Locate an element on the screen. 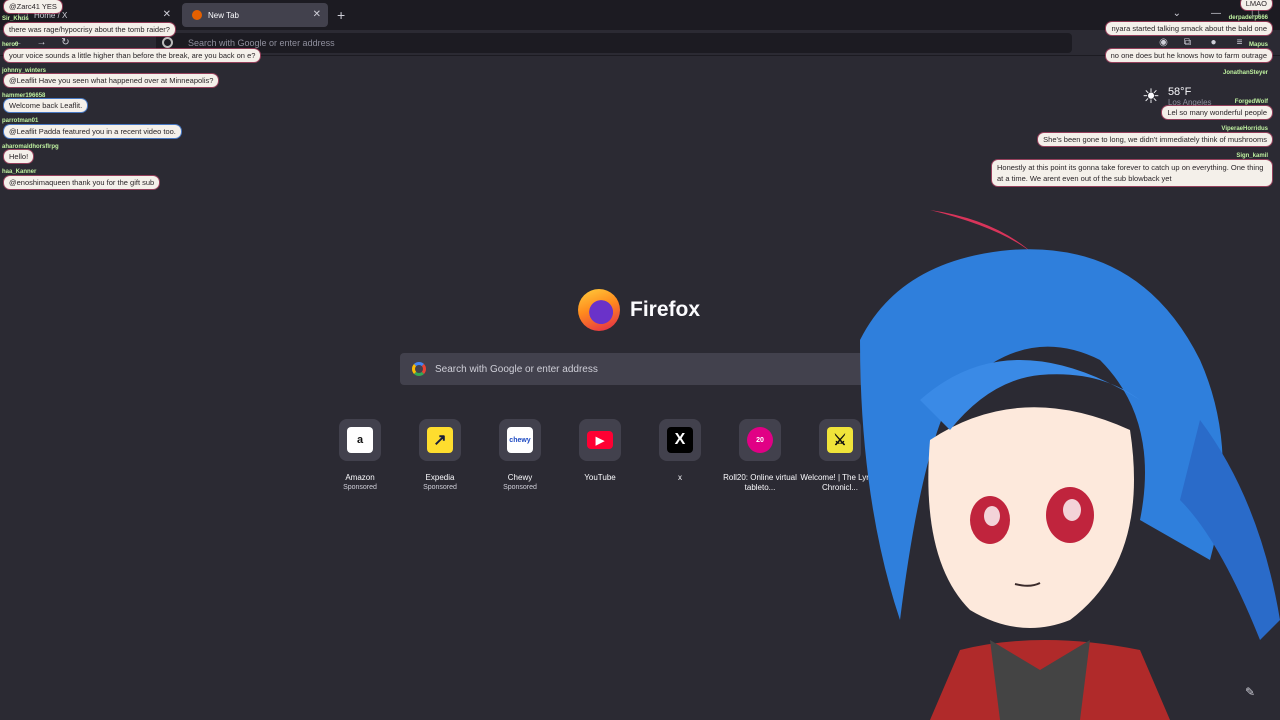 The height and width of the screenshot is (720, 1280). shortcut-x: X x is located at coordinates (680, 451).